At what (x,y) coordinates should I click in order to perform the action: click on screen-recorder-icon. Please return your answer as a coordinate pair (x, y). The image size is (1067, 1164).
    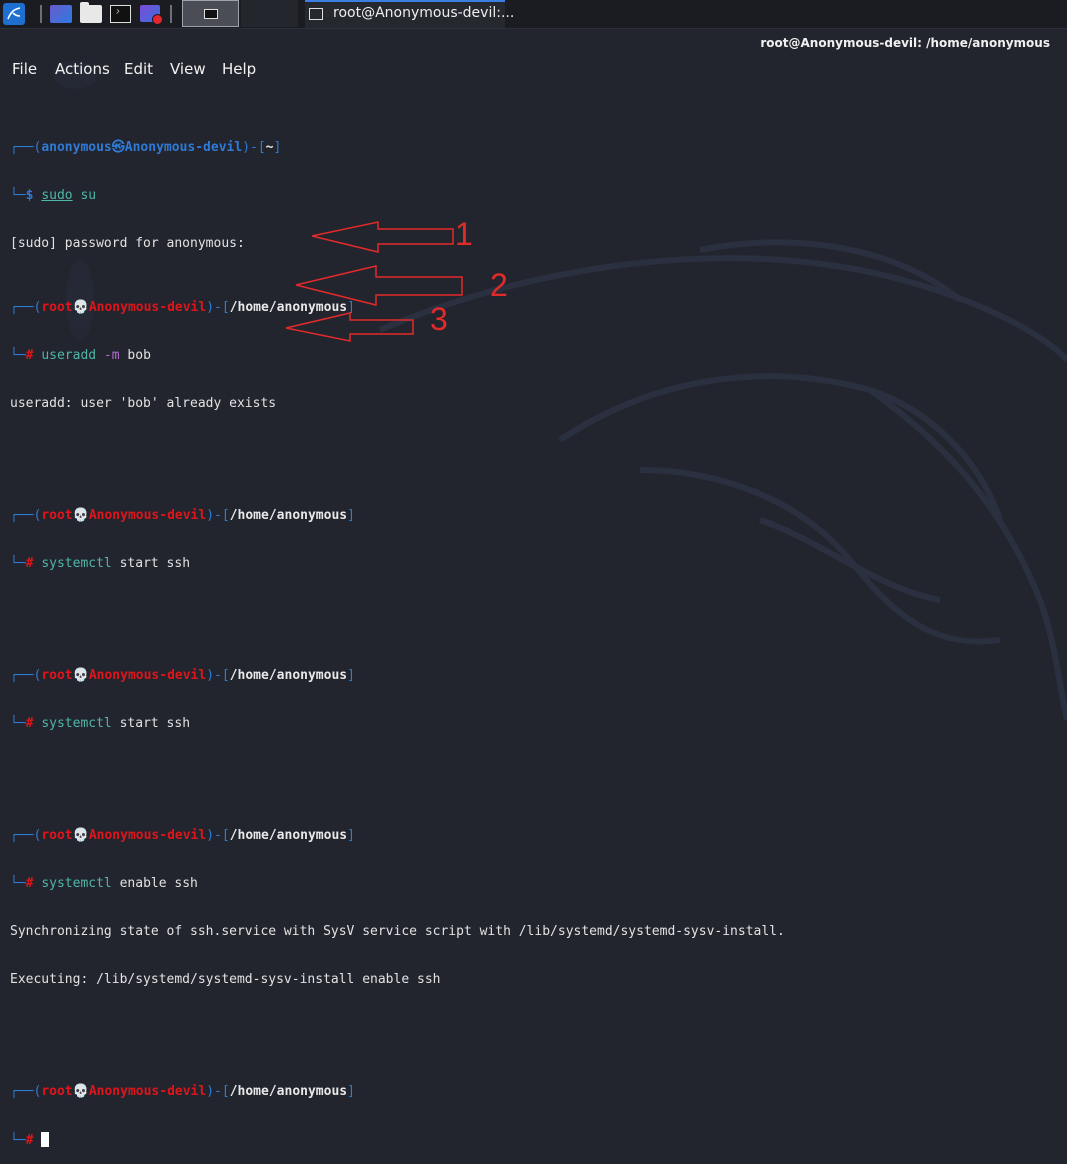
    Looking at the image, I should click on (151, 15).